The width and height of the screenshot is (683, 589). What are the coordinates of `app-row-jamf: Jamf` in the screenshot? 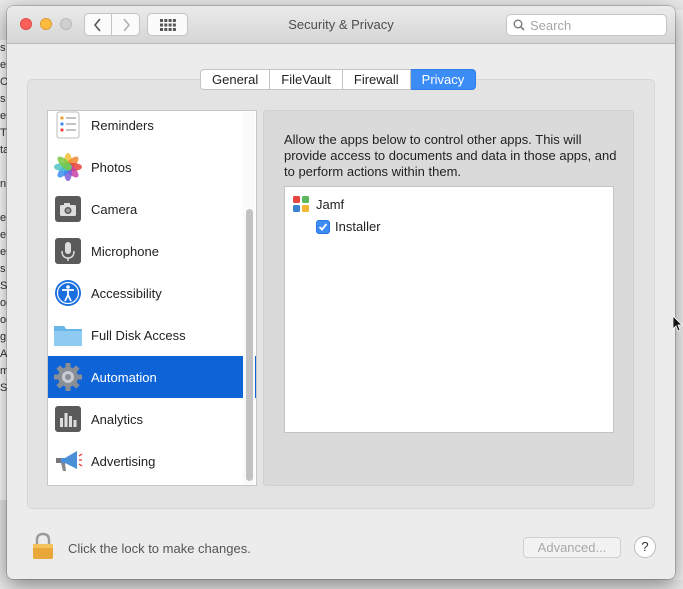 It's located at (317, 204).